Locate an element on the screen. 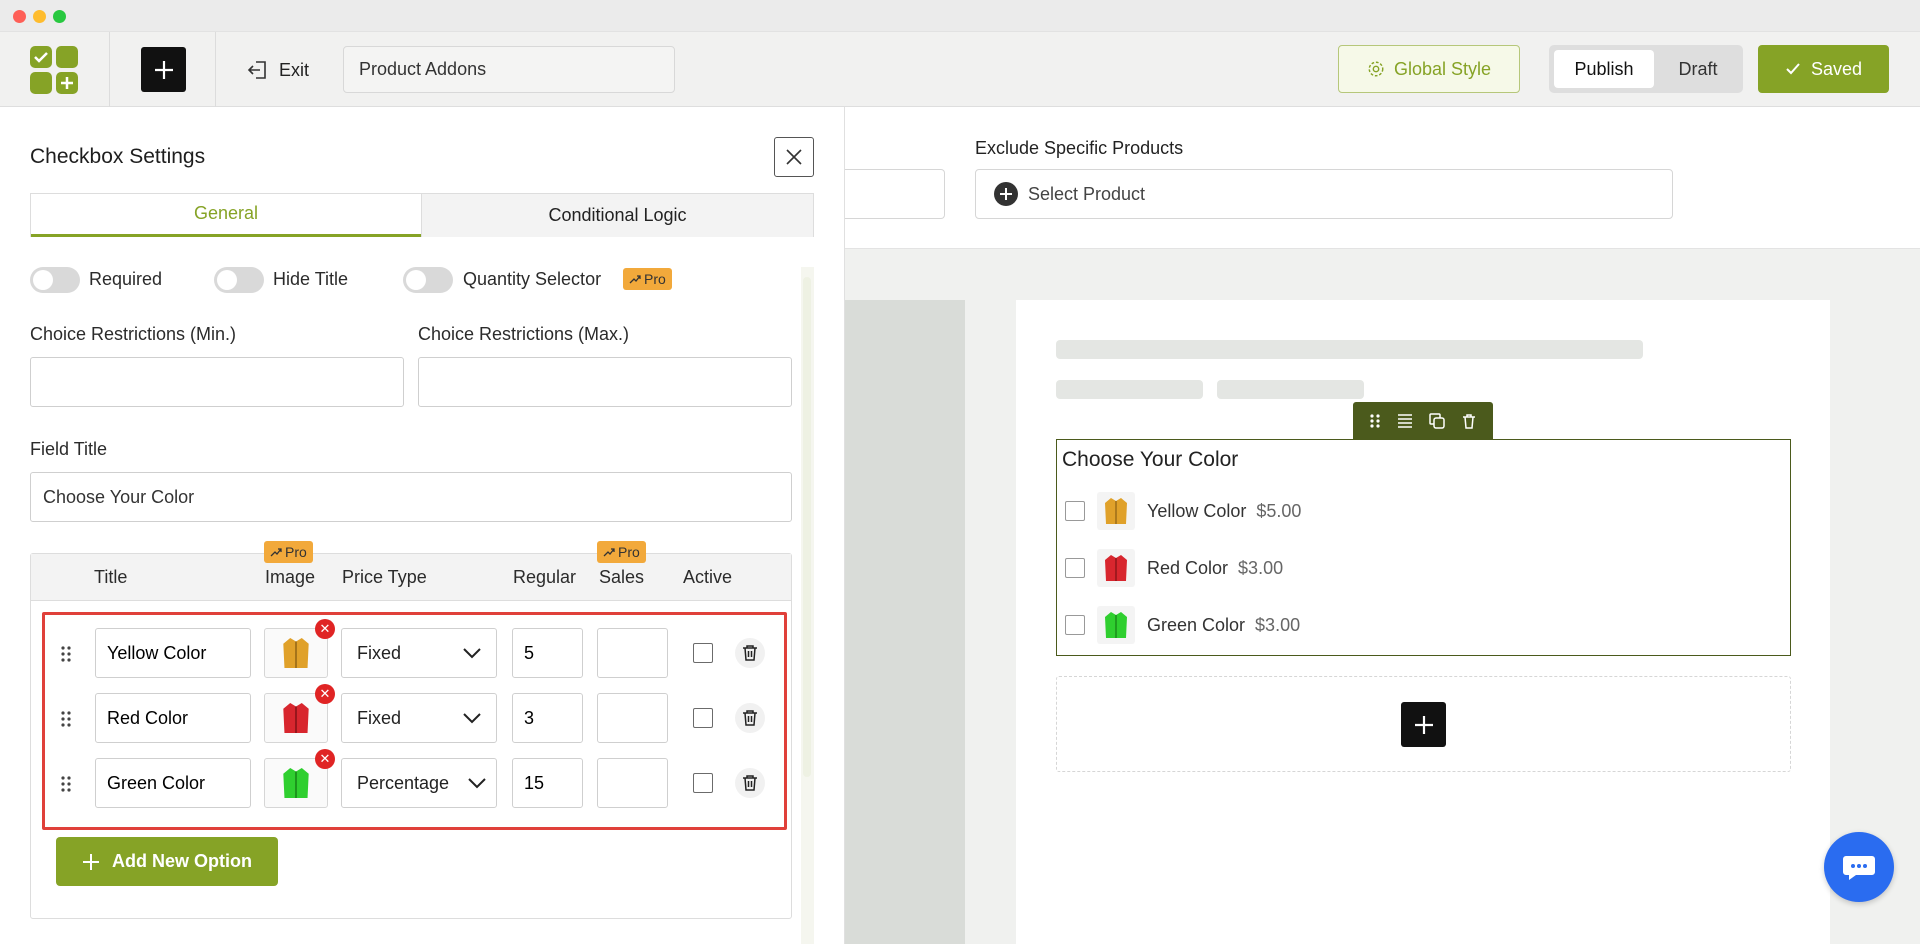  close-icon is located at coordinates (794, 157).